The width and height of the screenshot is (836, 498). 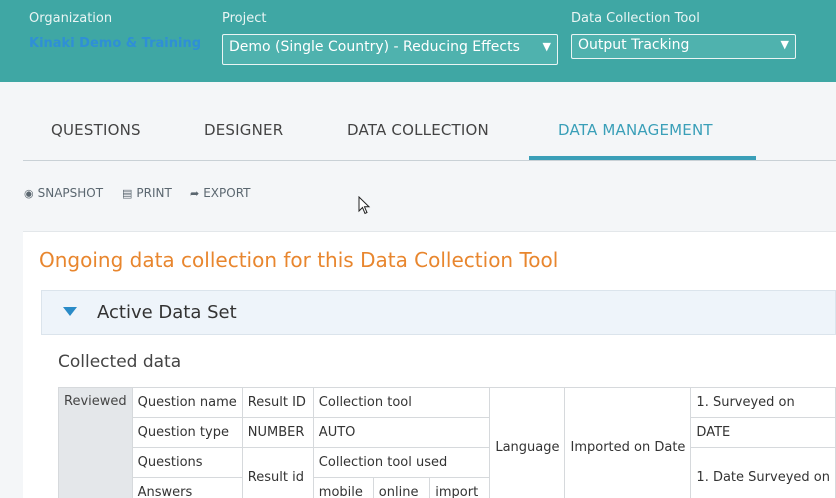 I want to click on table-cell: online, so click(x=401, y=487).